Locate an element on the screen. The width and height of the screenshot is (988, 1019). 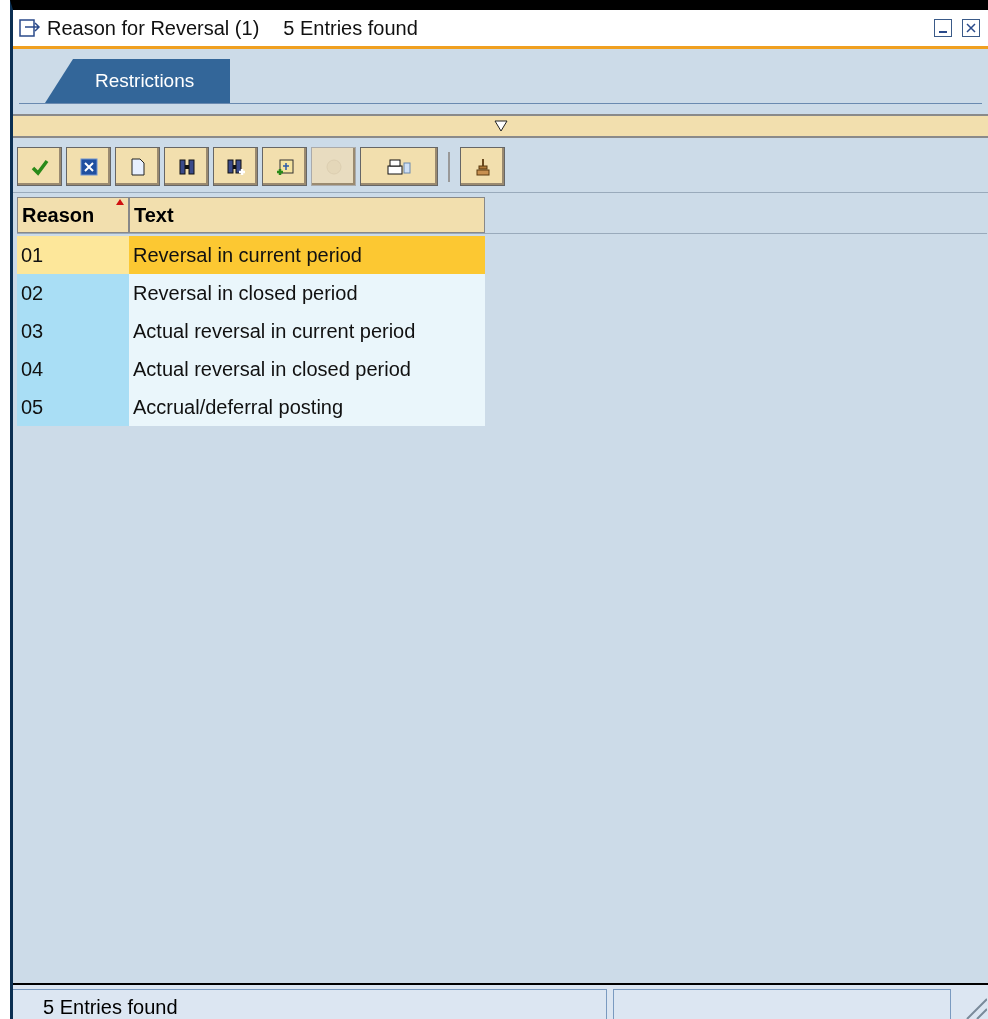
binoculars-plus-button is located at coordinates (235, 166).